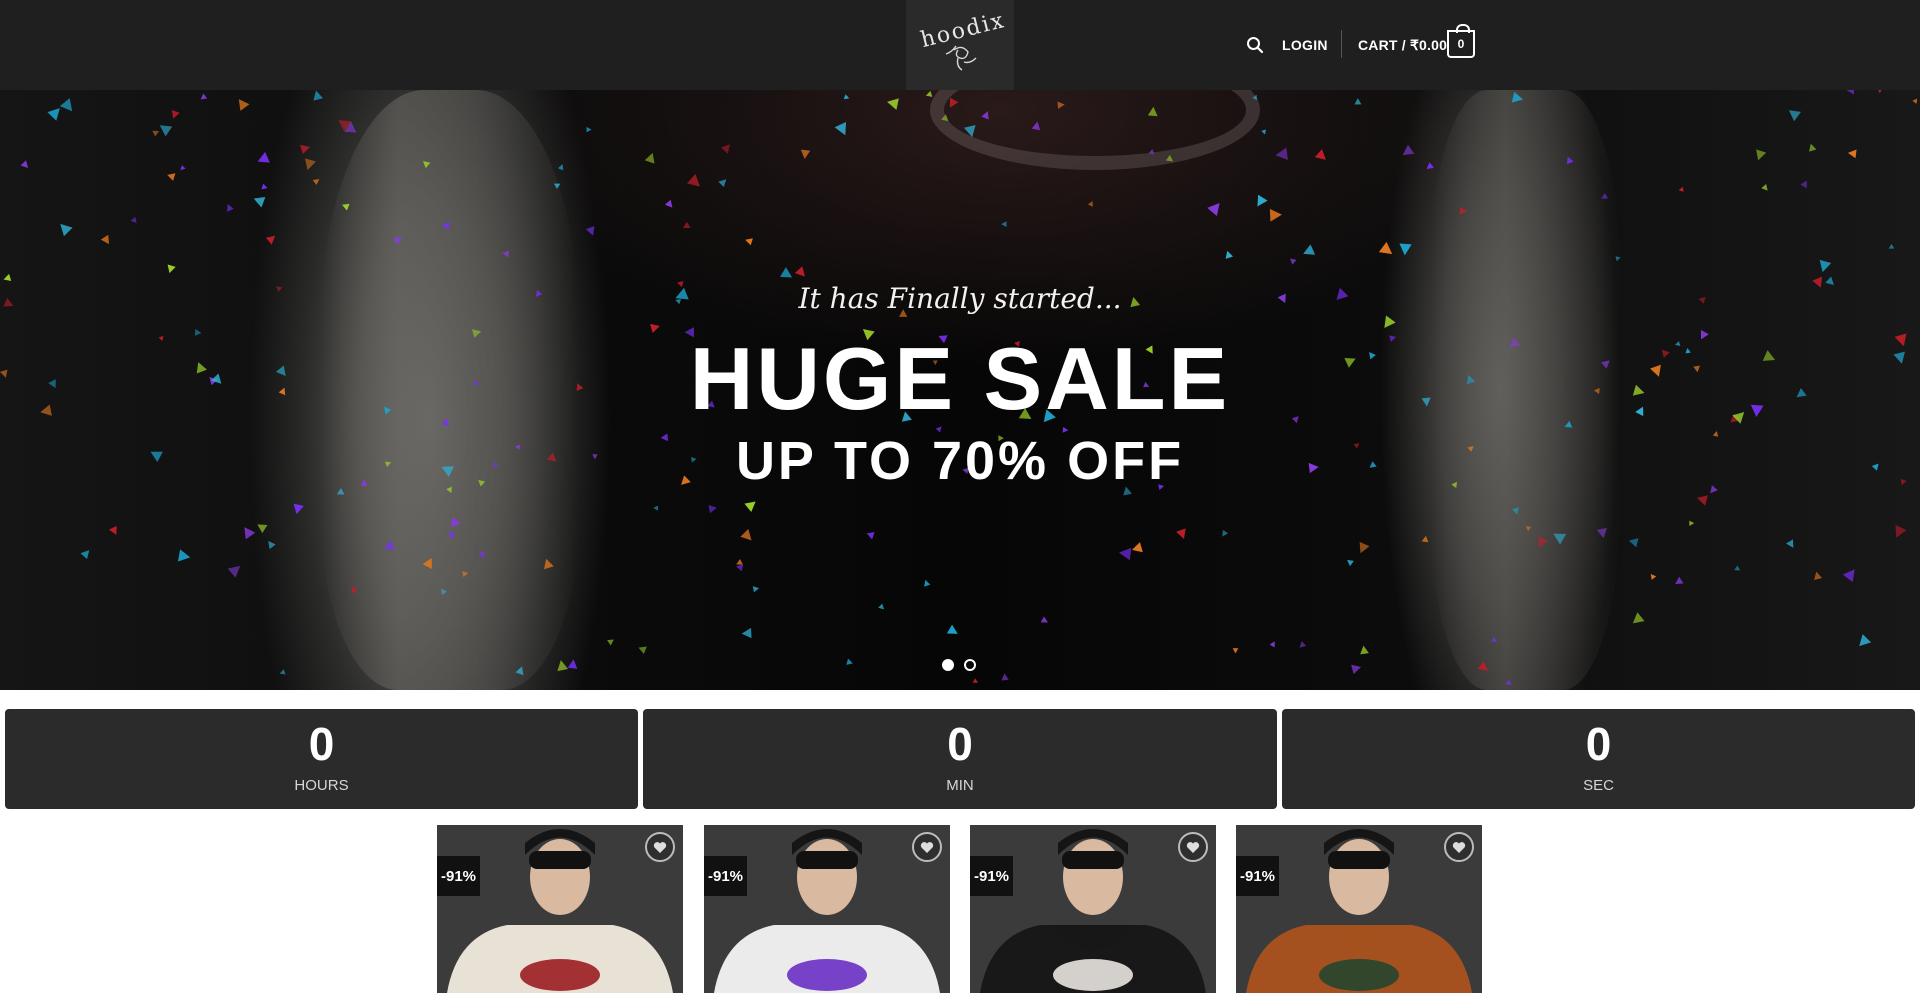  I want to click on hero-title: HUGE SALE, so click(960, 378).